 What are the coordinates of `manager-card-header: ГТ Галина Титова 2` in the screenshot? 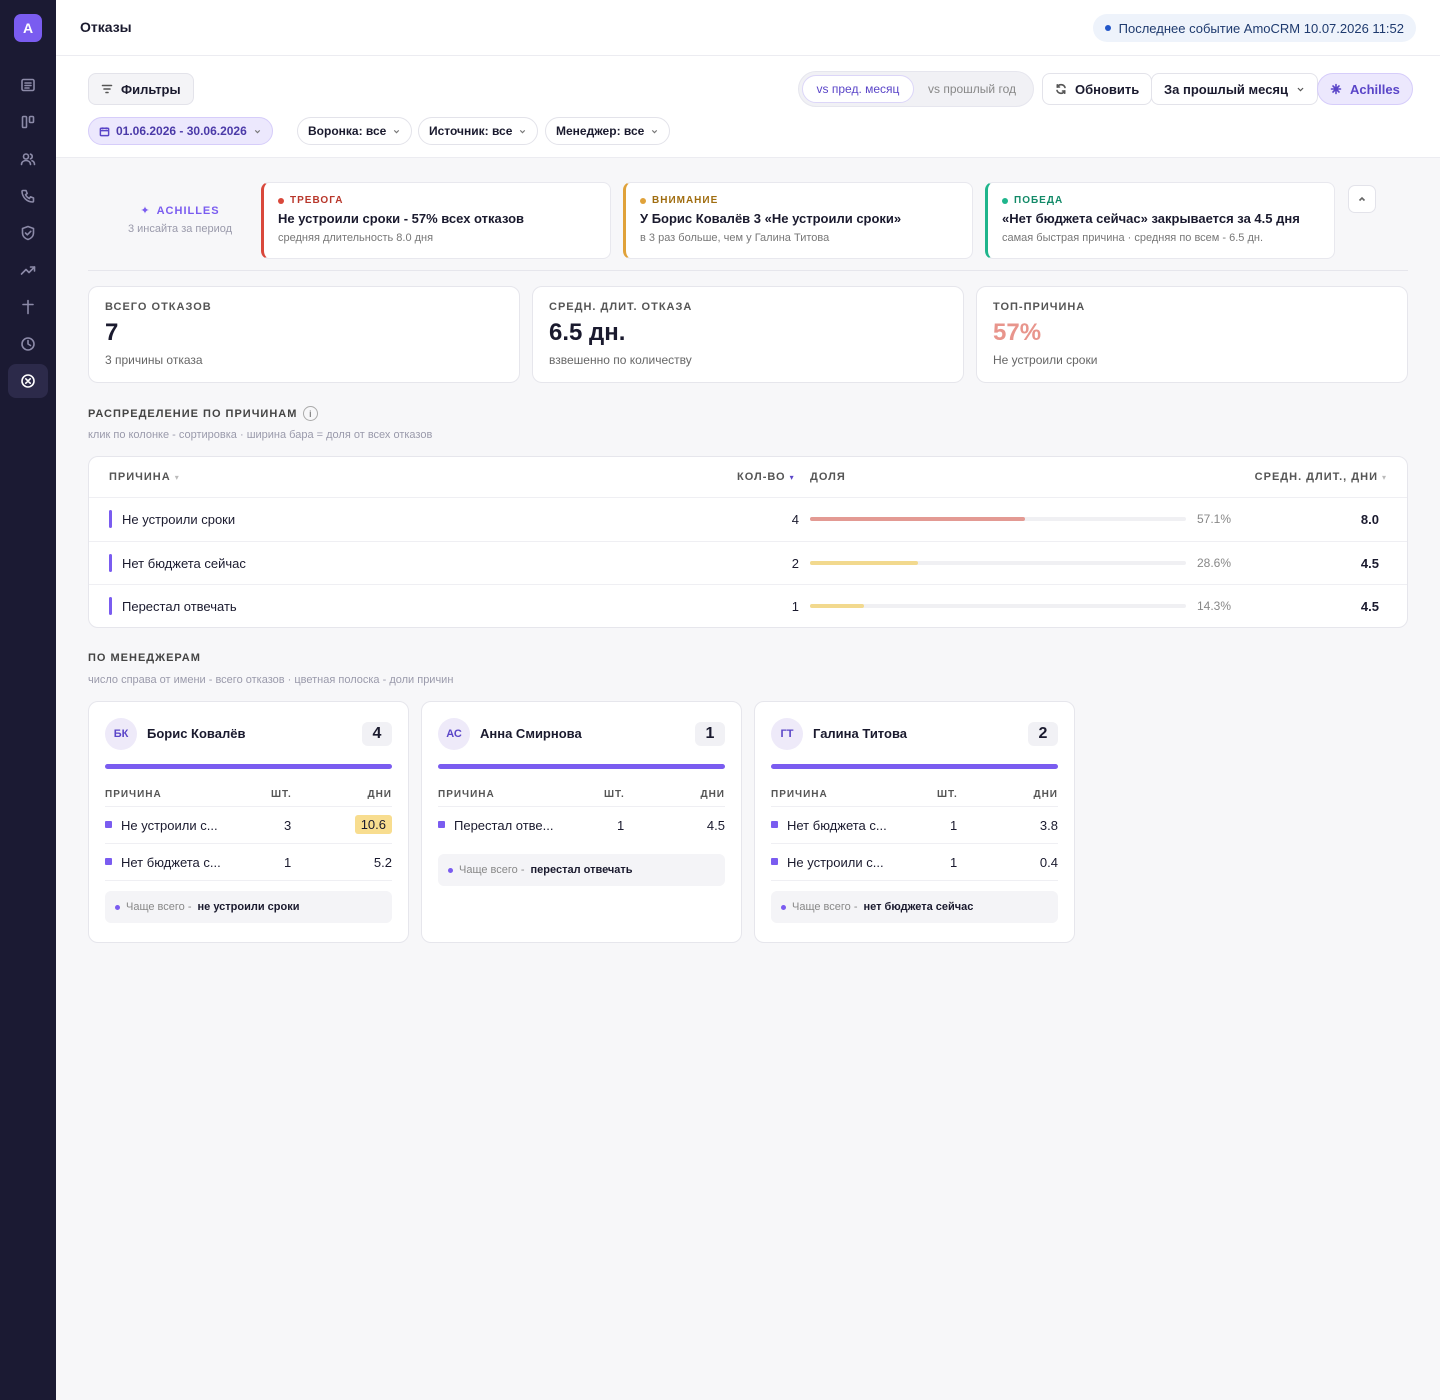 It's located at (914, 734).